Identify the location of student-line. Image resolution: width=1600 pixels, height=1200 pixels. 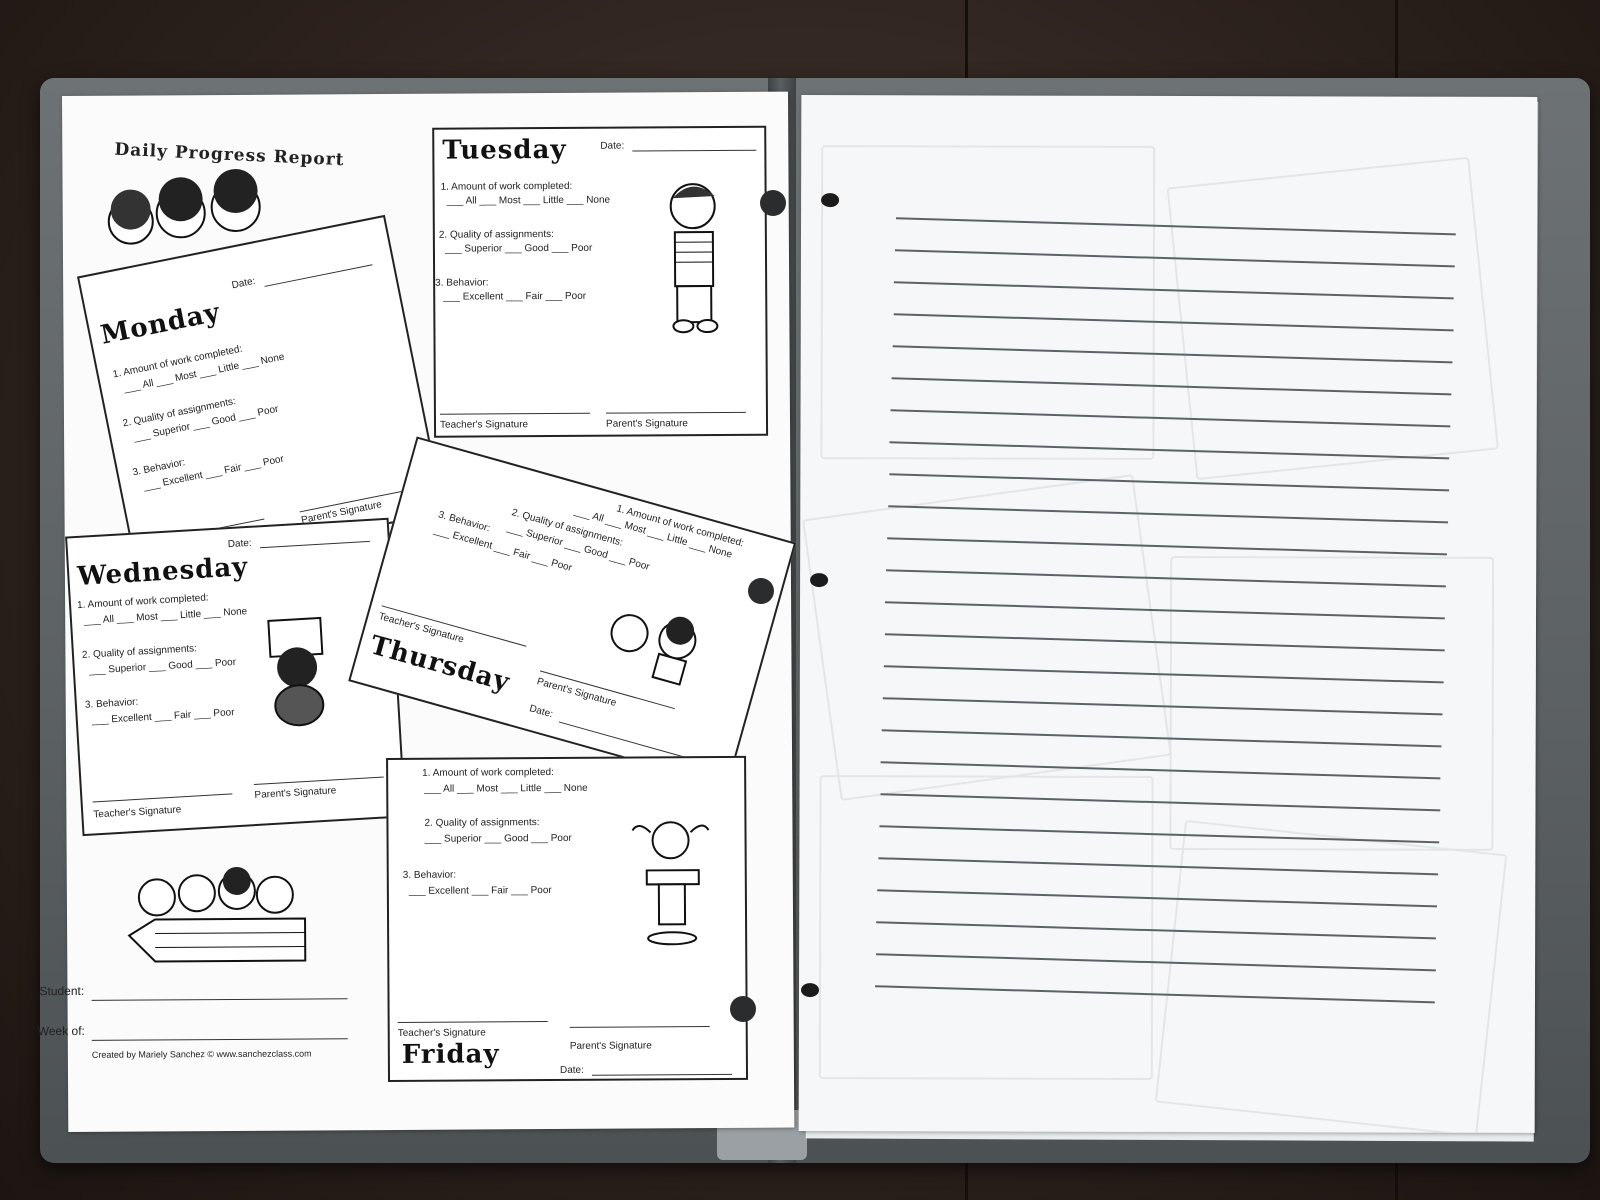
(219, 999).